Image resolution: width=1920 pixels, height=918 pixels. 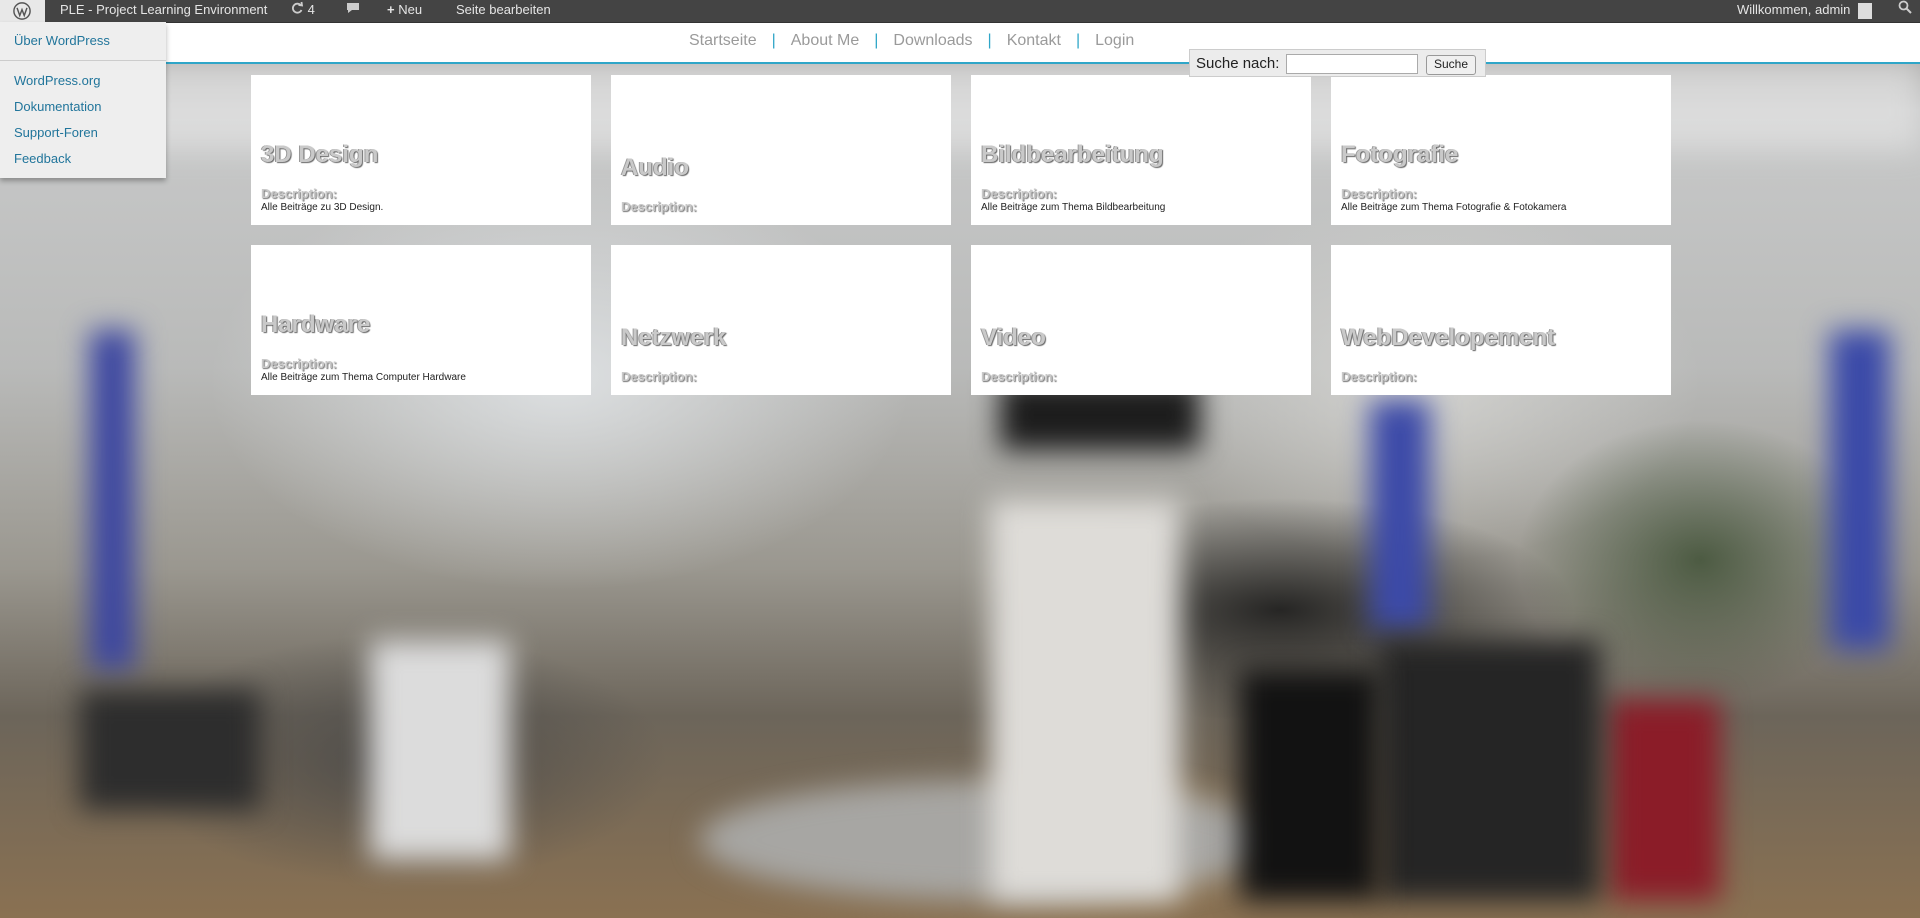 What do you see at coordinates (1794, 9) in the screenshot?
I see `welcome-text: Willkommen, admin` at bounding box center [1794, 9].